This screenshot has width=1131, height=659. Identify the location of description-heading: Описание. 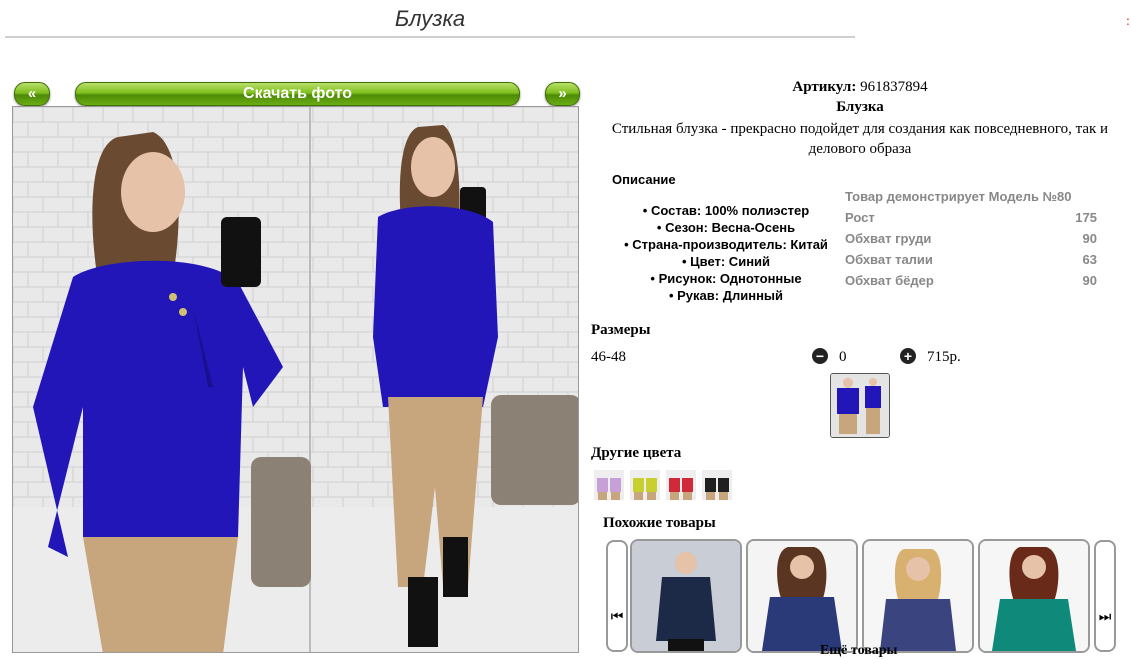
(644, 179).